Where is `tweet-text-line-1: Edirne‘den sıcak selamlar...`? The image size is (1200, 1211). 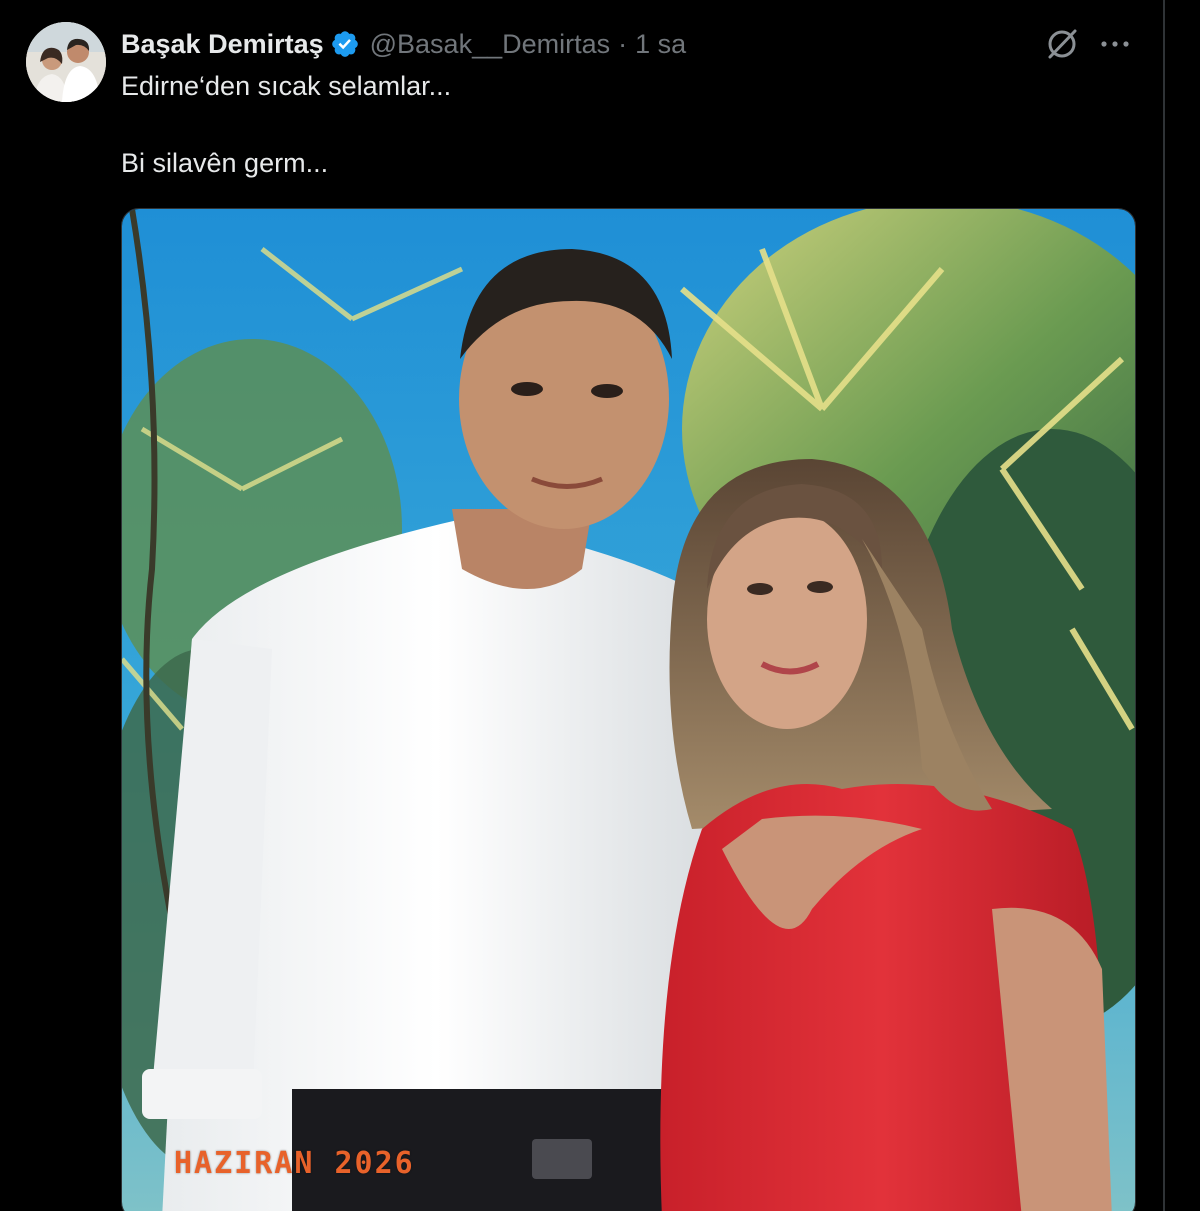
tweet-text-line-1: Edirne‘den sıcak selamlar... is located at coordinates (286, 86).